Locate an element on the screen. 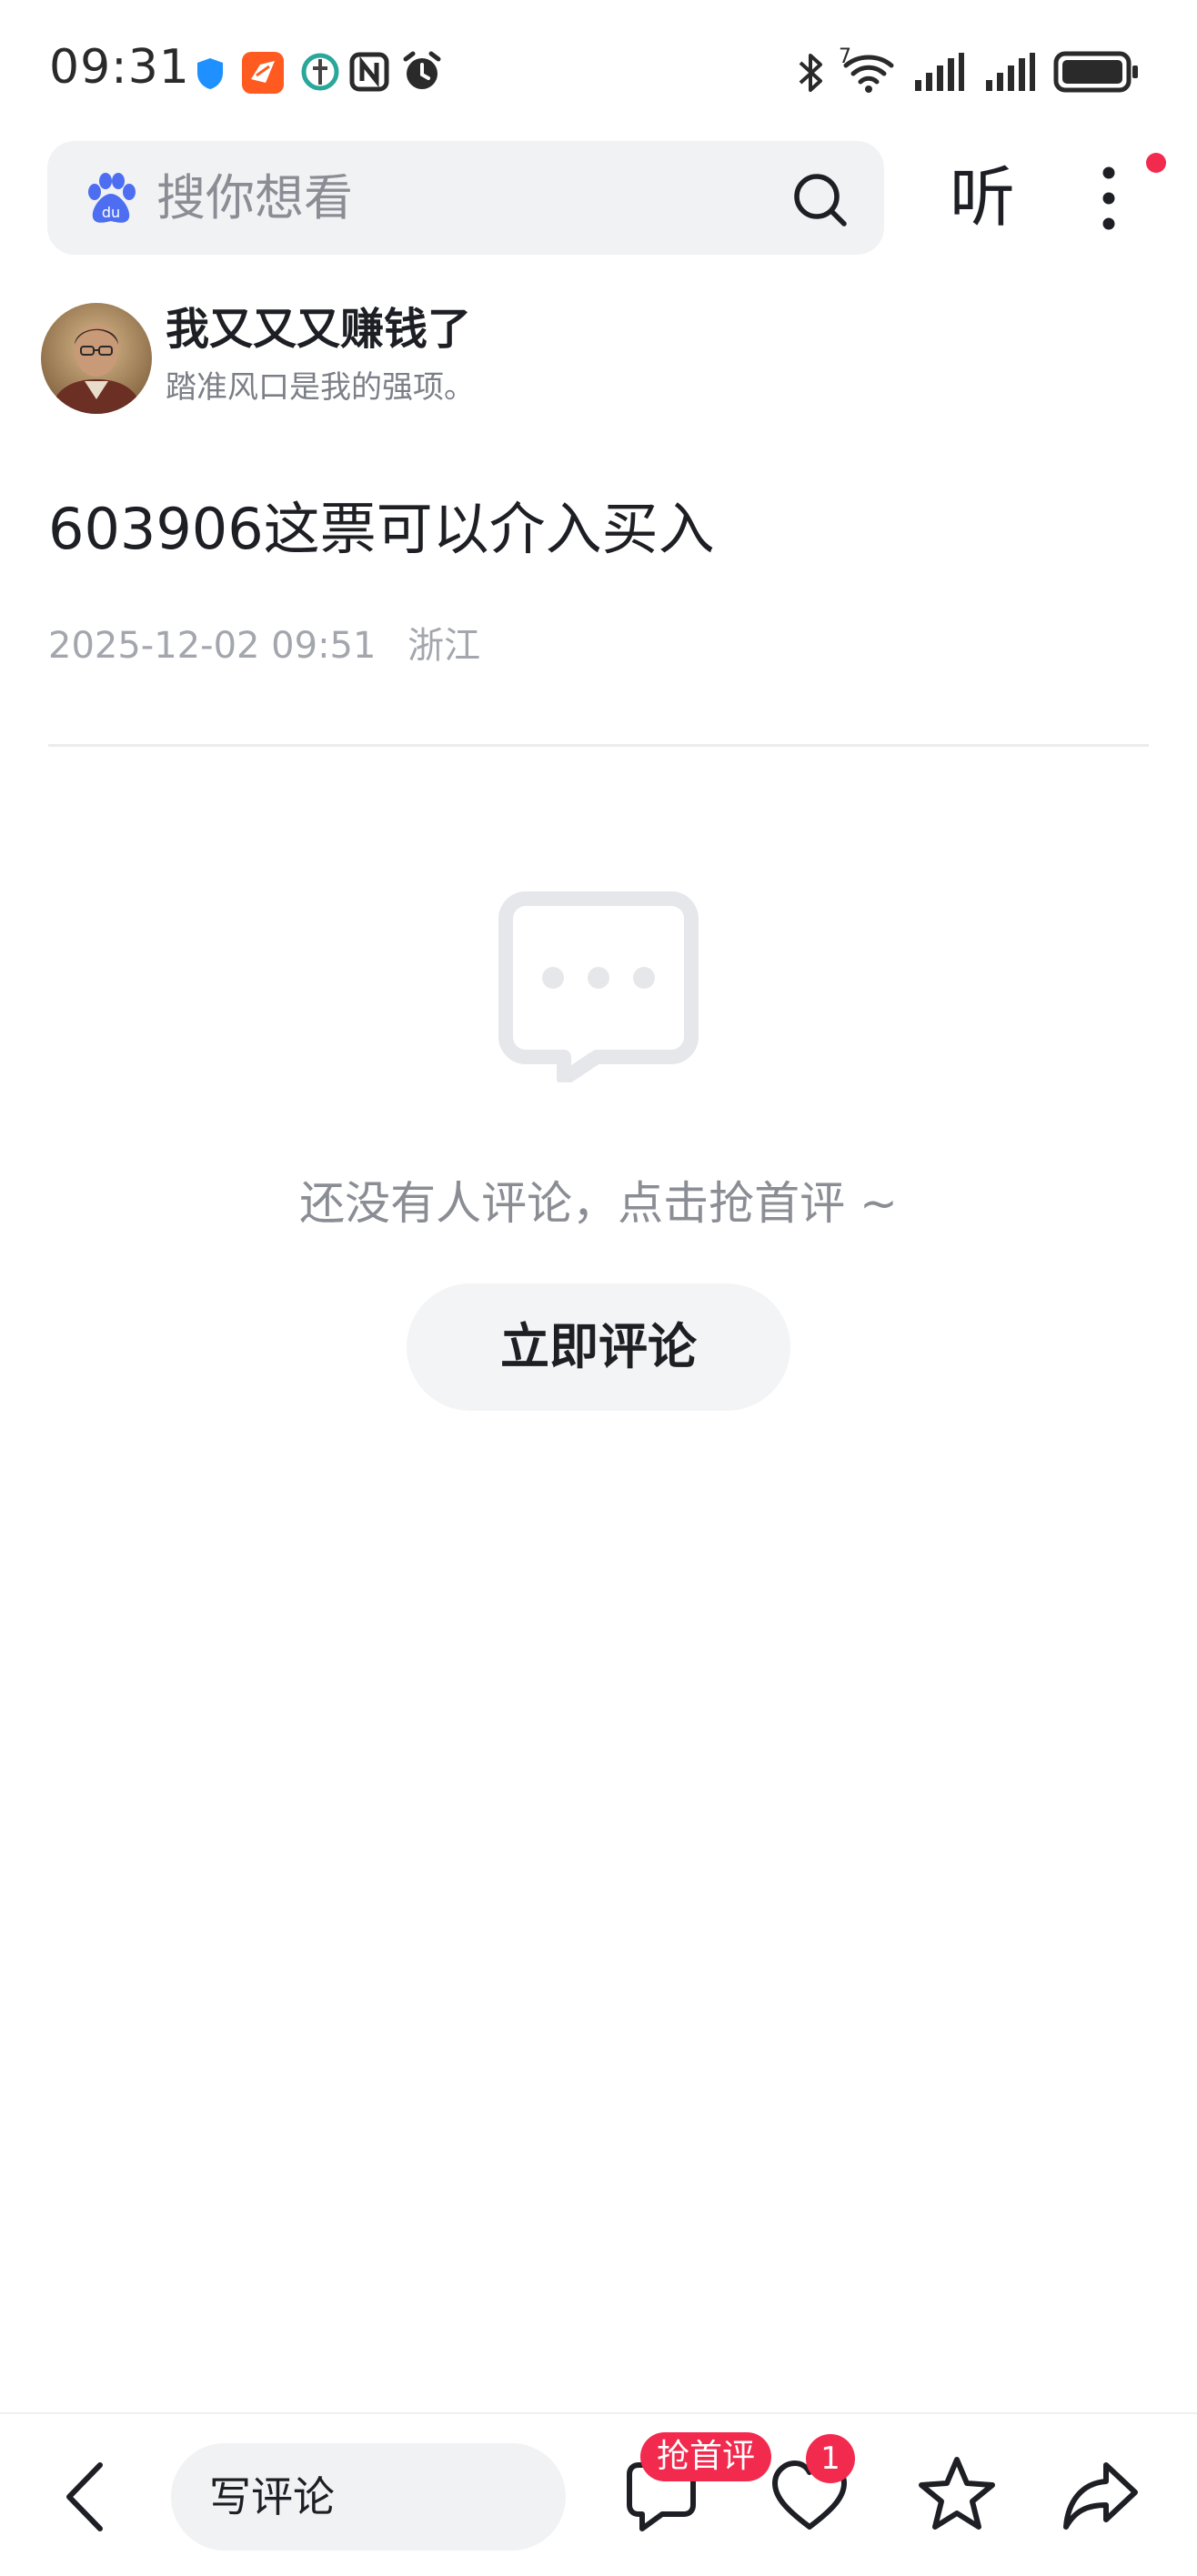  notification-dot is located at coordinates (1156, 163).